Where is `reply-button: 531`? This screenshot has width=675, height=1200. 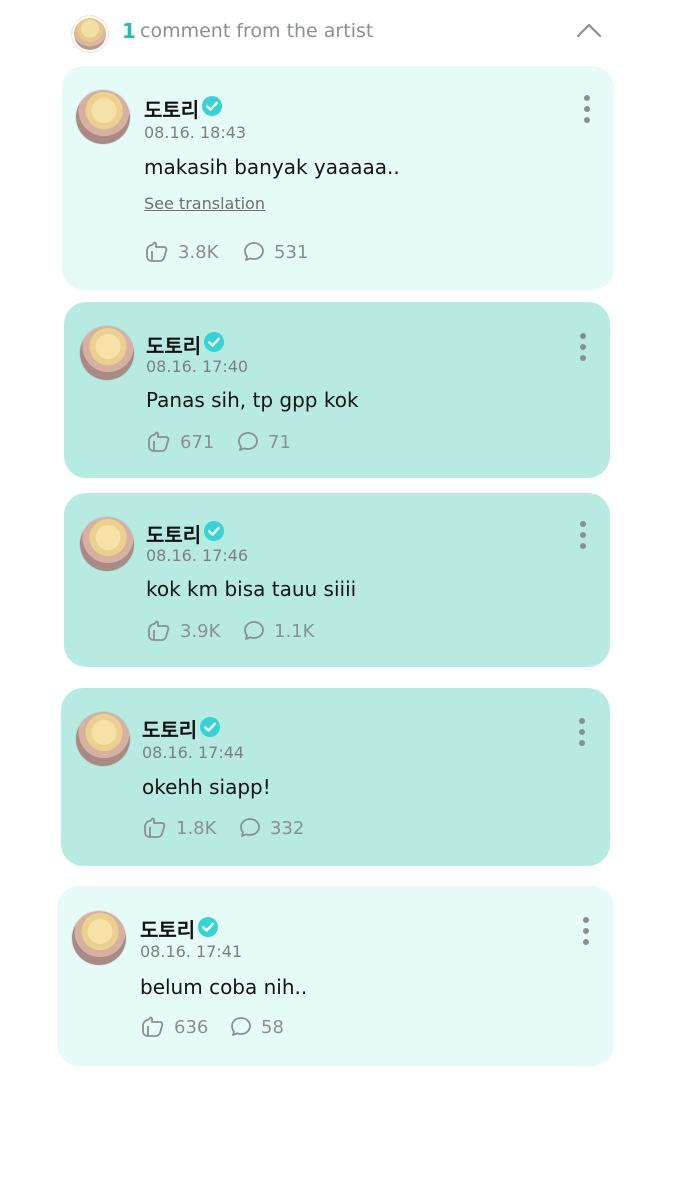 reply-button: 531 is located at coordinates (275, 252).